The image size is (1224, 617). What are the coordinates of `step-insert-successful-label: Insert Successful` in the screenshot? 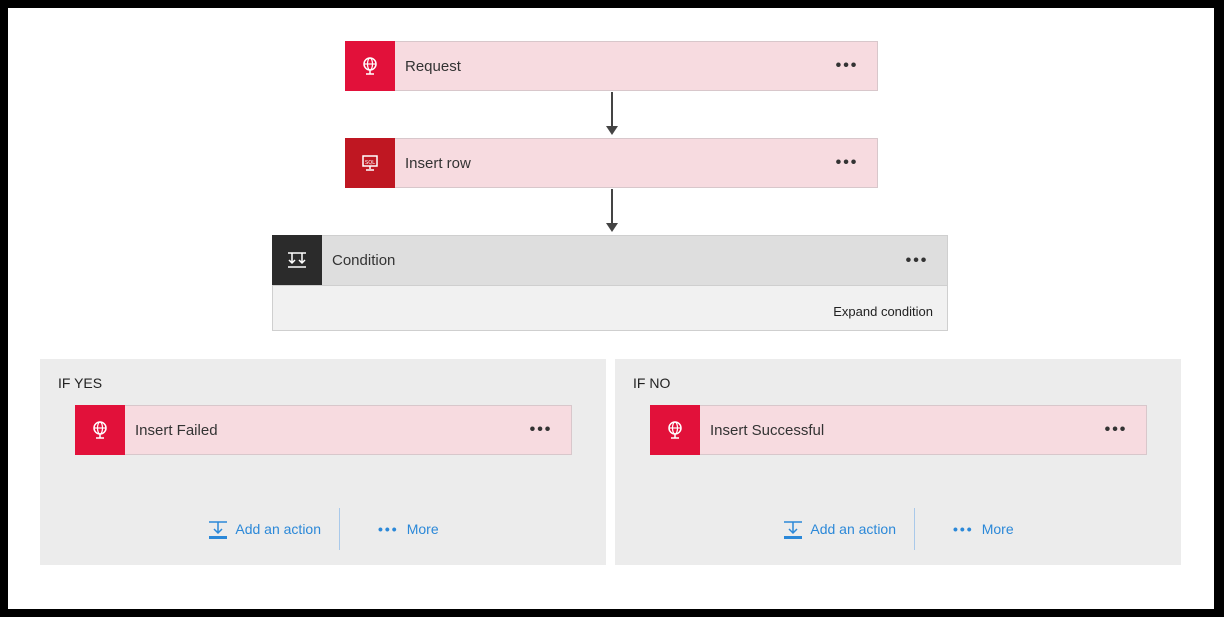 It's located at (767, 430).